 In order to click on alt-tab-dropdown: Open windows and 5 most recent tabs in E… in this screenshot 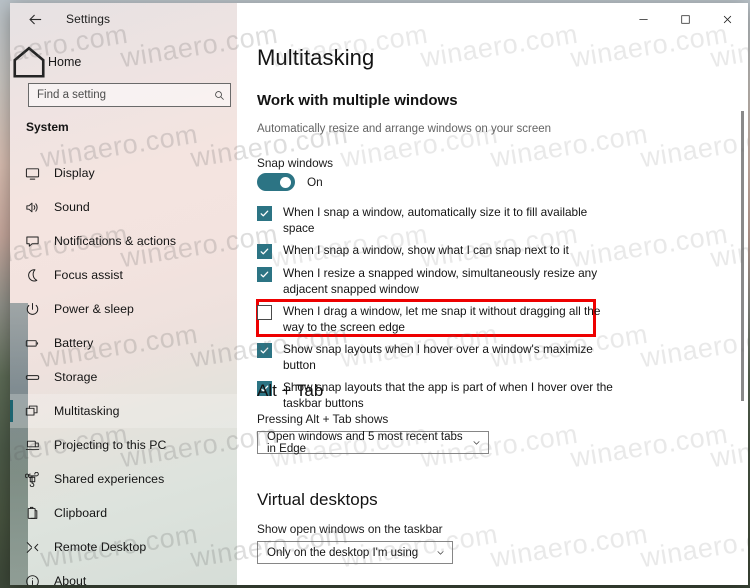, I will do `click(373, 442)`.